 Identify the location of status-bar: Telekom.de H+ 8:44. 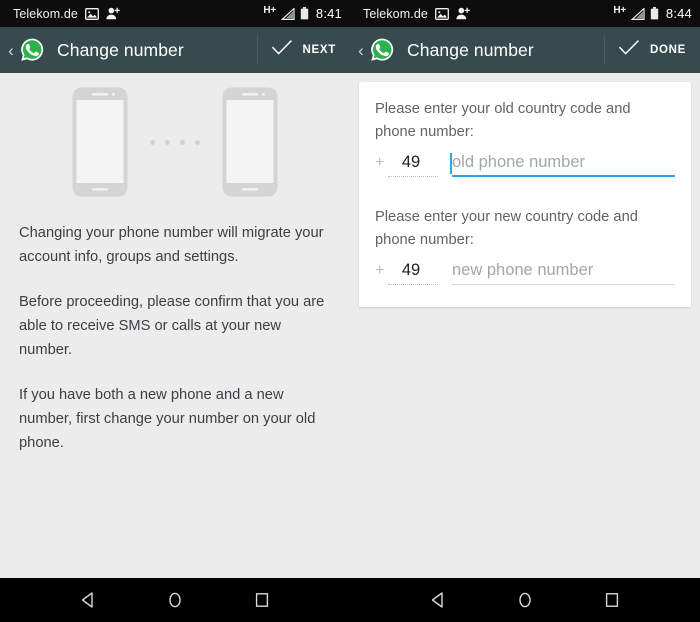
(525, 13).